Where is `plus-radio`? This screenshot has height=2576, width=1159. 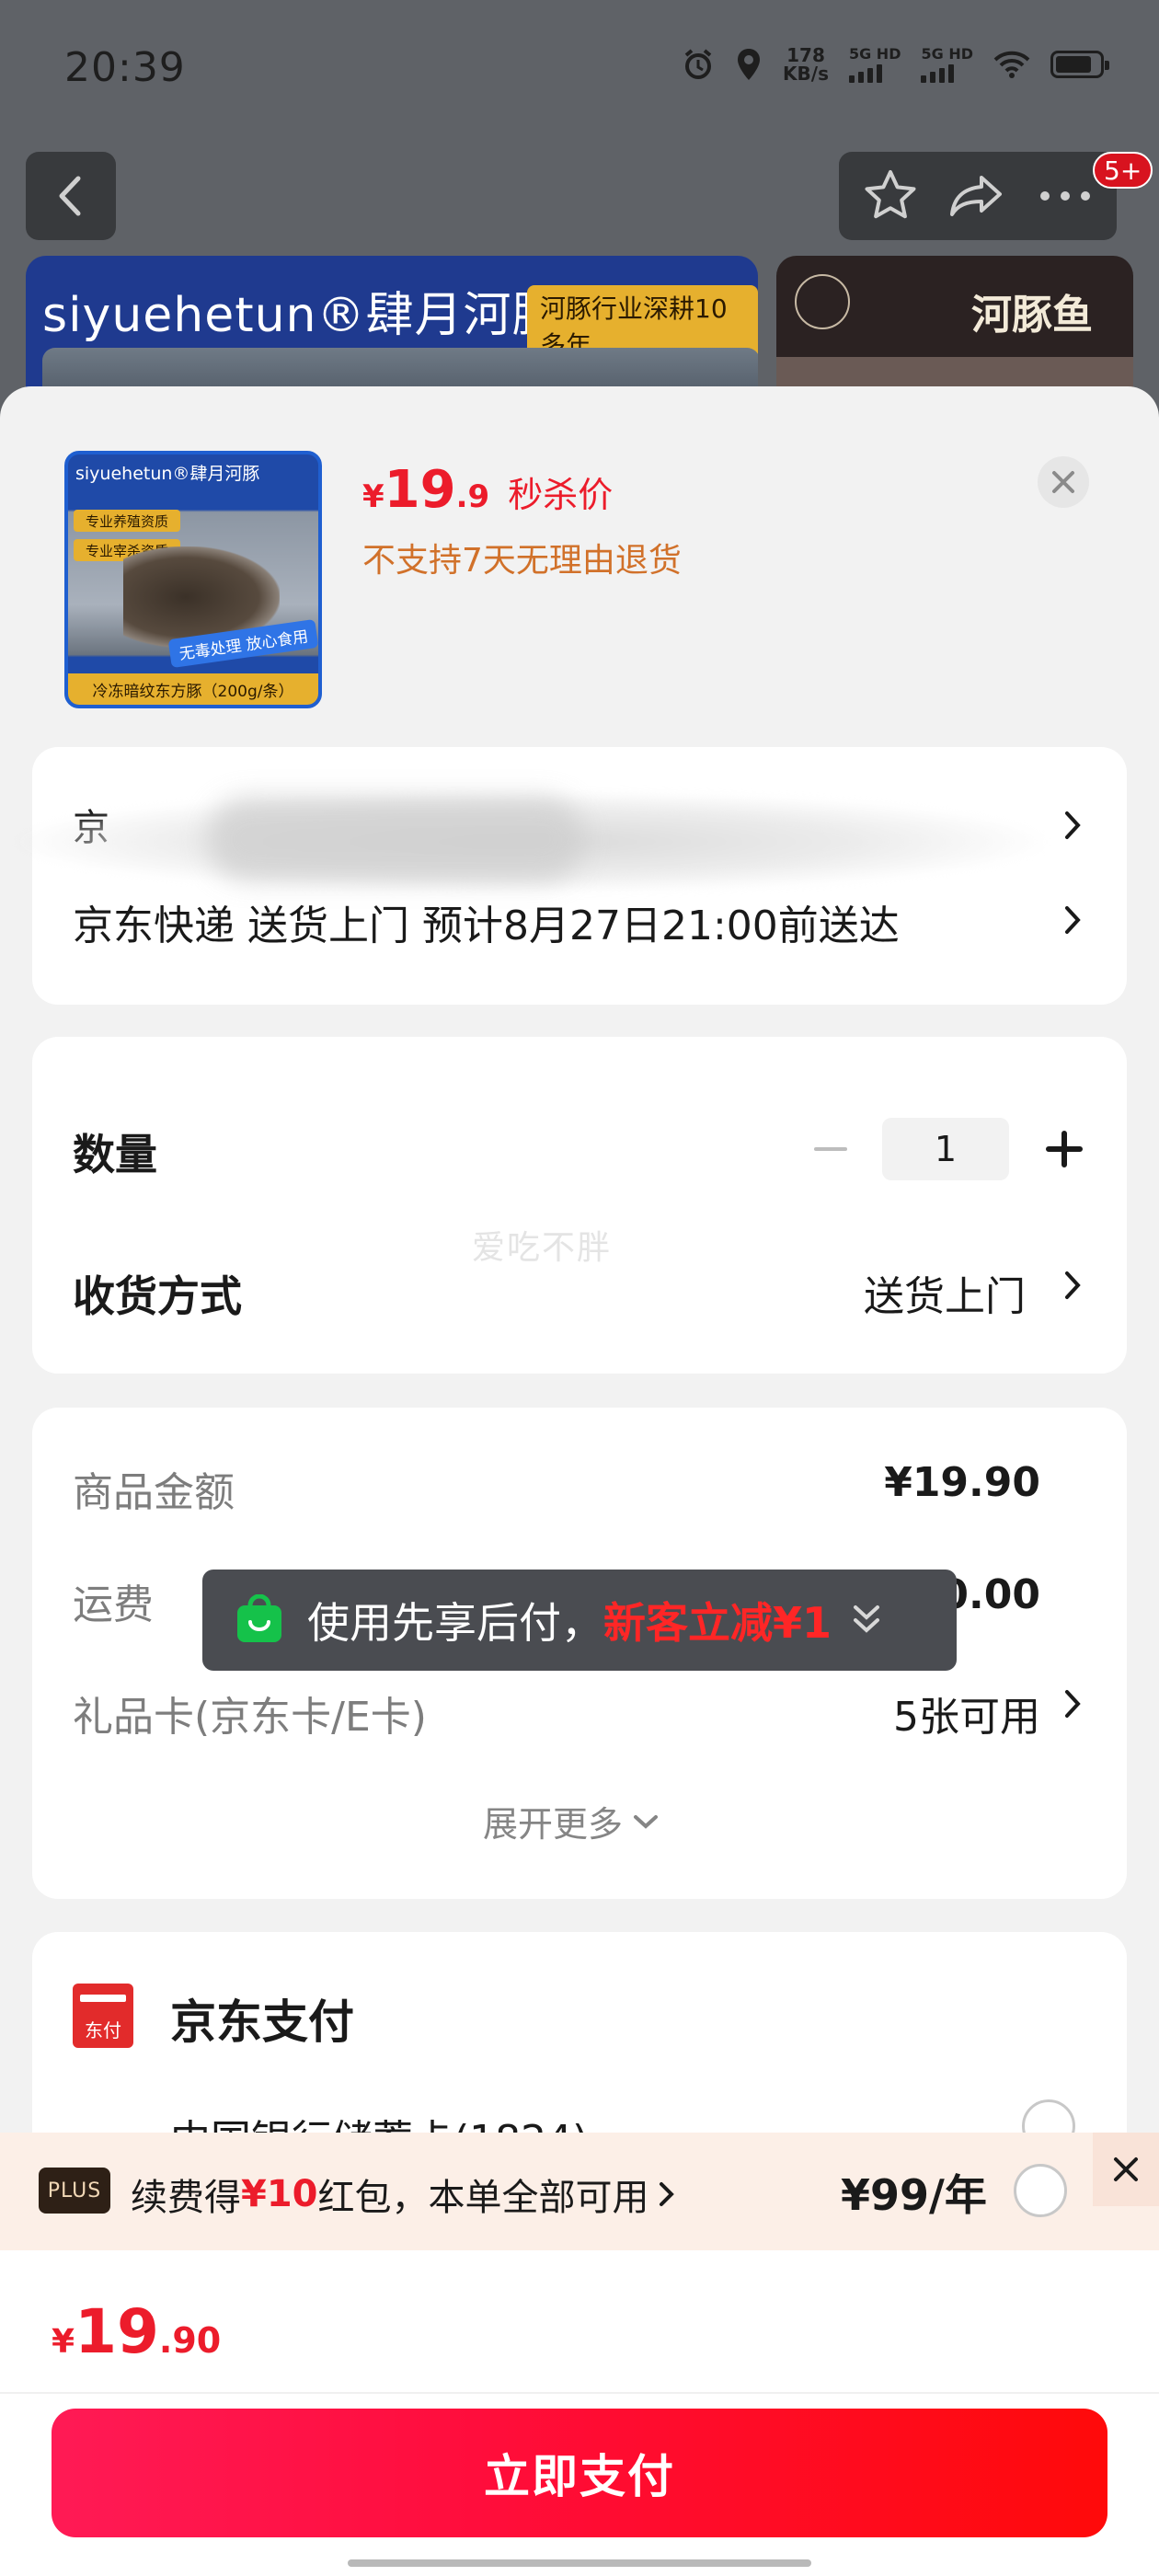
plus-radio is located at coordinates (1040, 2190).